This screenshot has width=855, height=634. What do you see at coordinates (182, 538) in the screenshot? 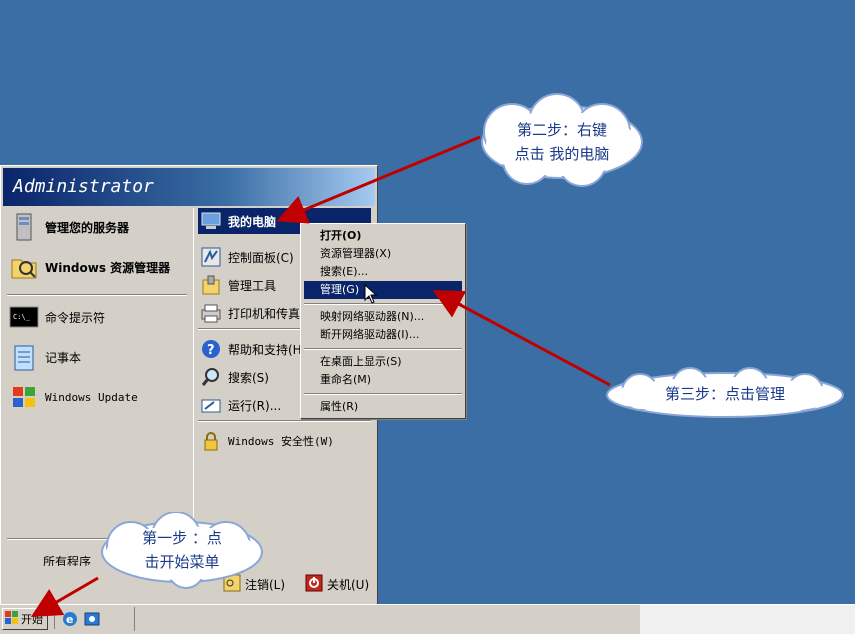
I see `step1-line1: 第一步 ：点` at bounding box center [182, 538].